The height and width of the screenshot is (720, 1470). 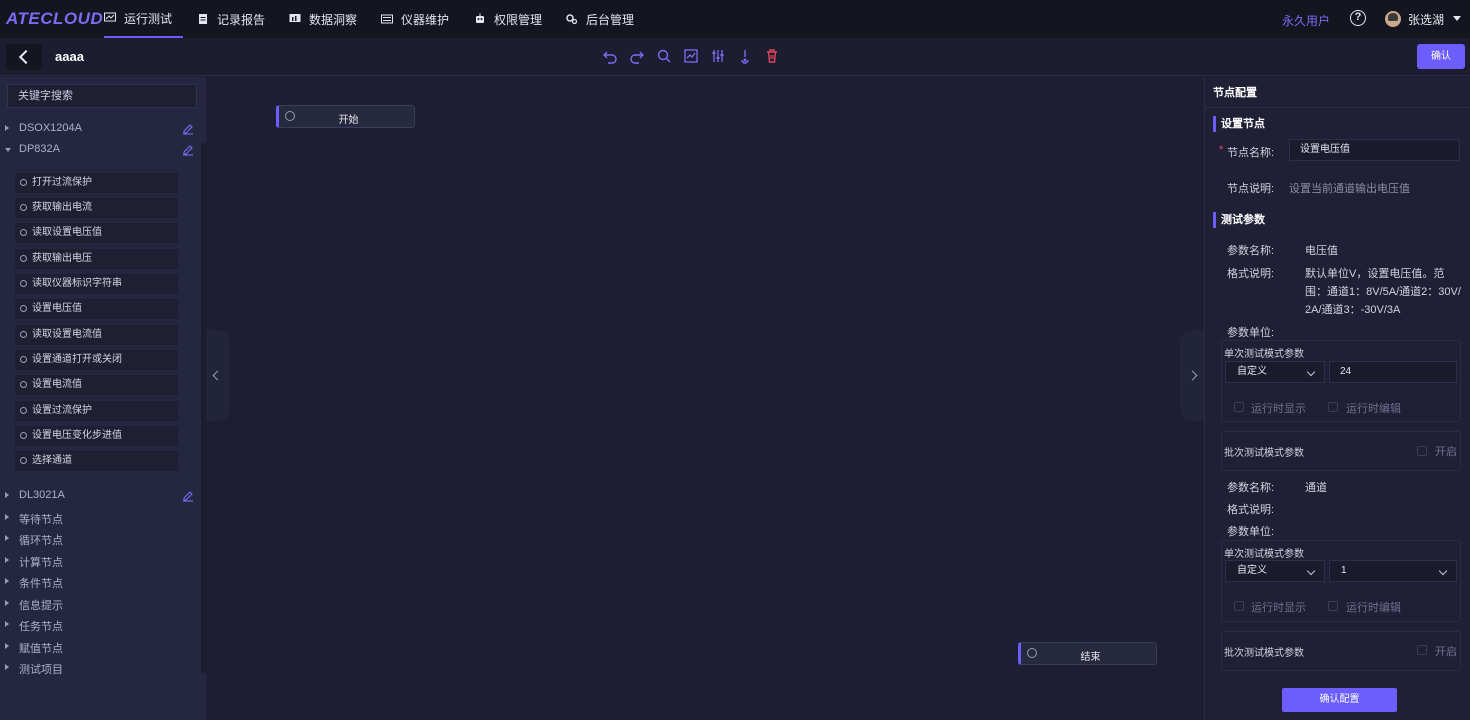 What do you see at coordinates (1087, 653) in the screenshot?
I see `end-node: 结束` at bounding box center [1087, 653].